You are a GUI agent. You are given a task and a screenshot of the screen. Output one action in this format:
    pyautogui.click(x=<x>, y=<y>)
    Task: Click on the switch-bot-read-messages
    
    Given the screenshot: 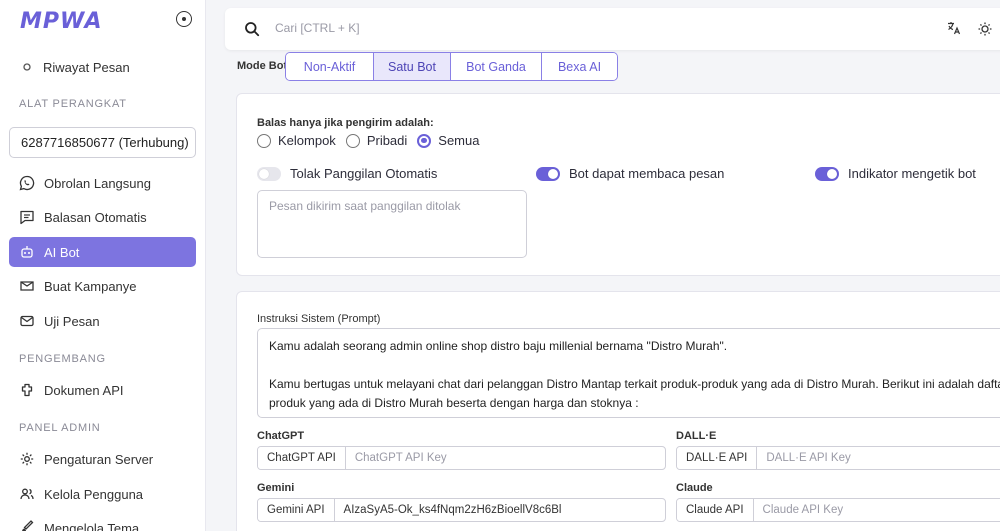 What is the action you would take?
    pyautogui.click(x=548, y=173)
    